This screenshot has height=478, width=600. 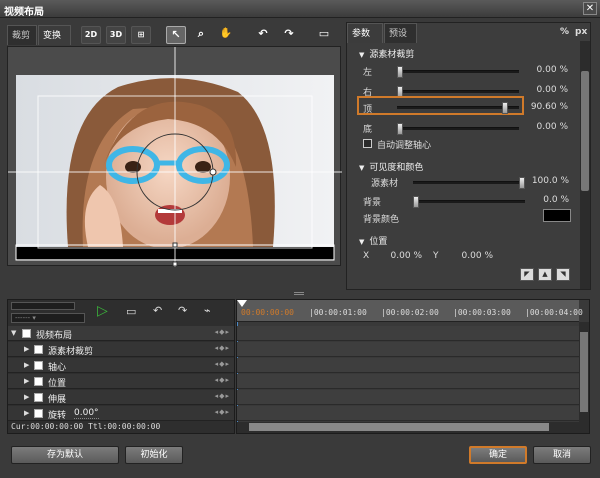 I want to click on crop-section-header: 源素材裁剪, so click(x=386, y=53).